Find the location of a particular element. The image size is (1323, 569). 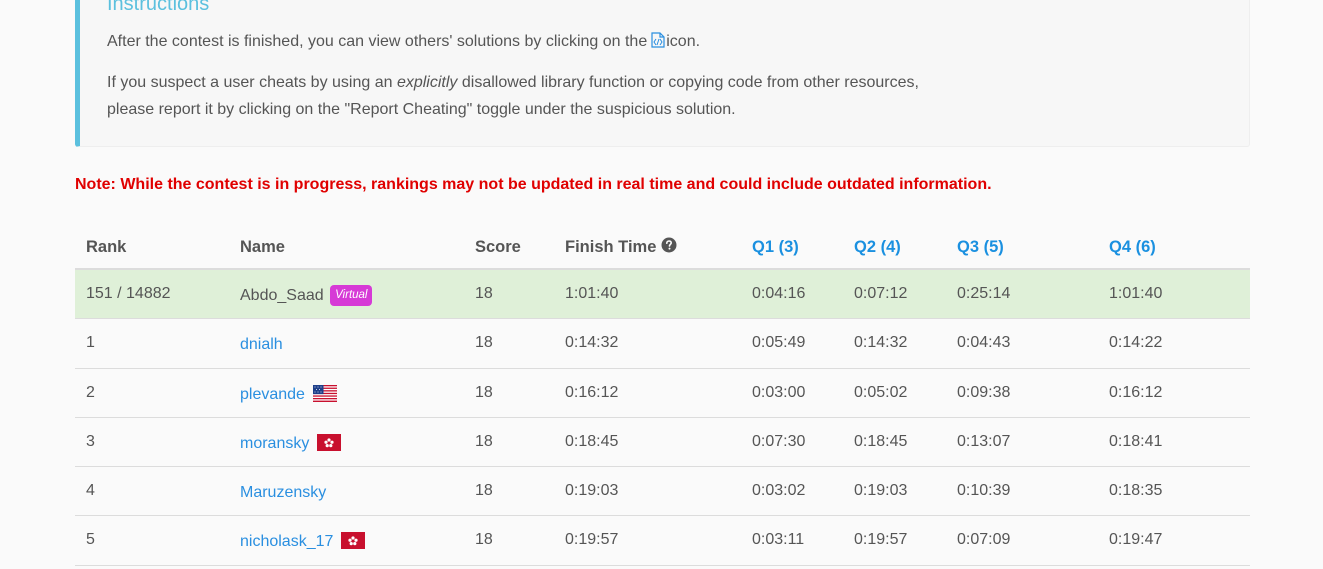

finish-time-cell: 0:16:12 is located at coordinates (592, 392).